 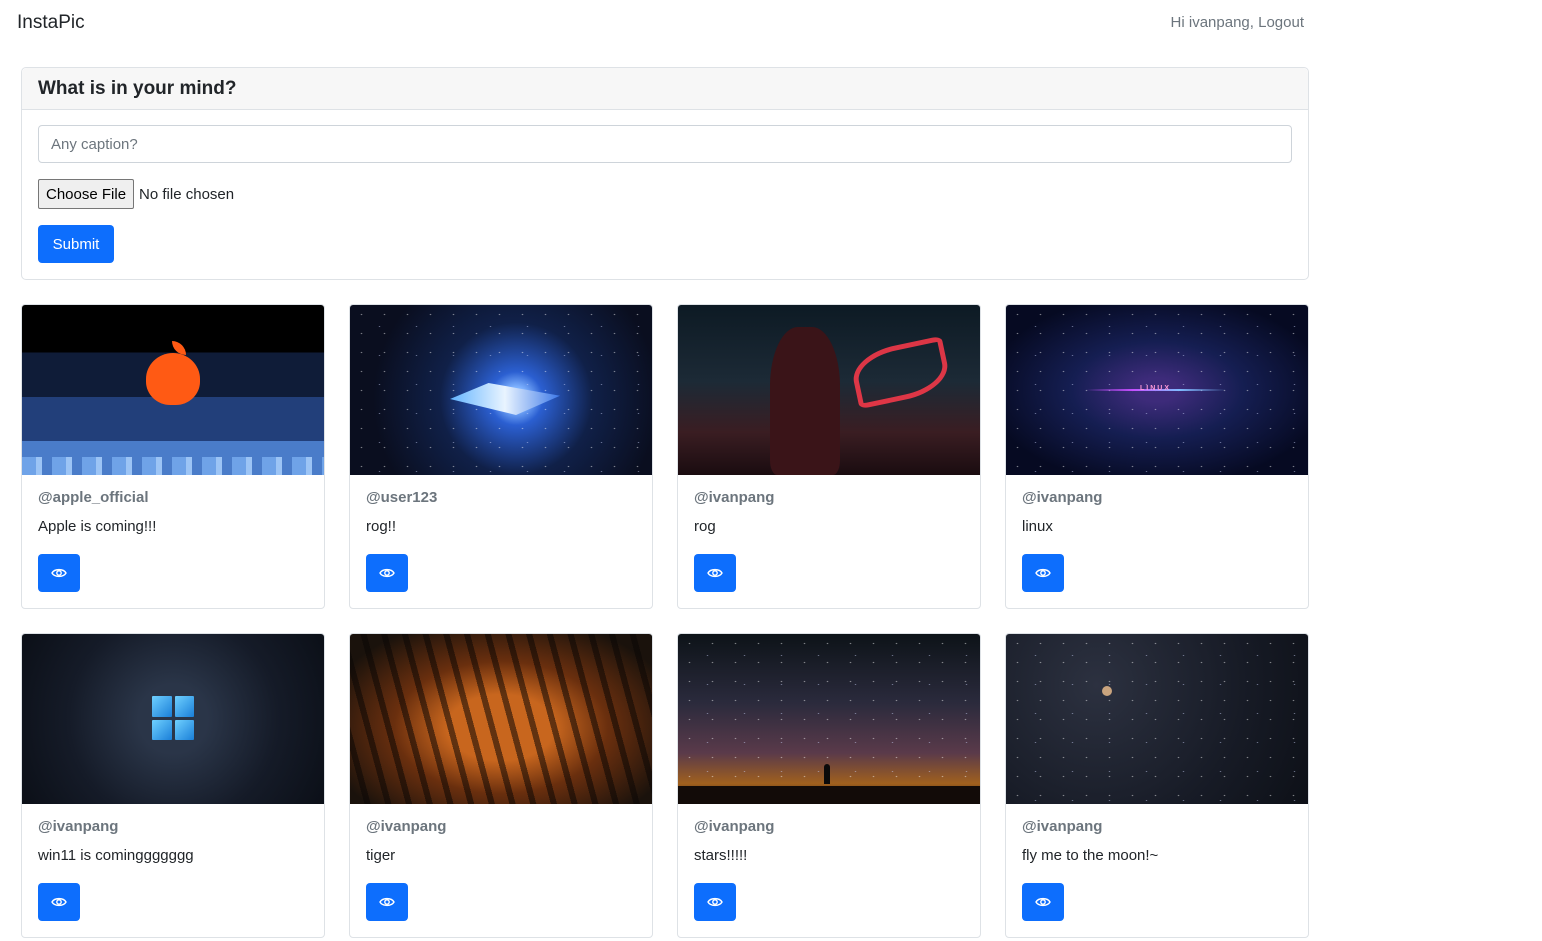 I want to click on submit-button: Submit, so click(x=76, y=244).